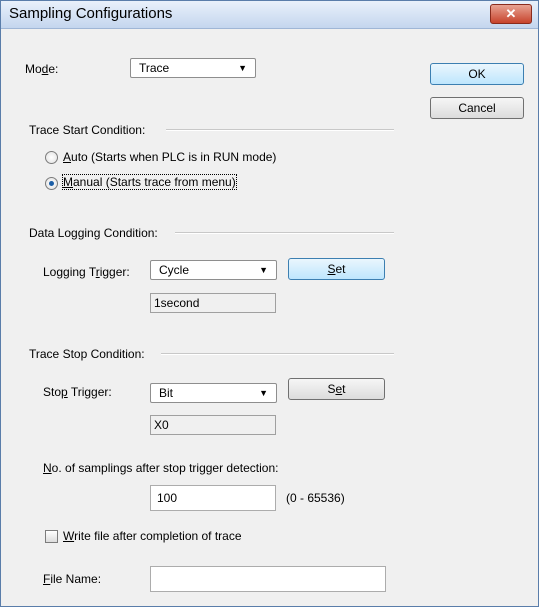 The width and height of the screenshot is (539, 607). I want to click on manual-radio, so click(51, 183).